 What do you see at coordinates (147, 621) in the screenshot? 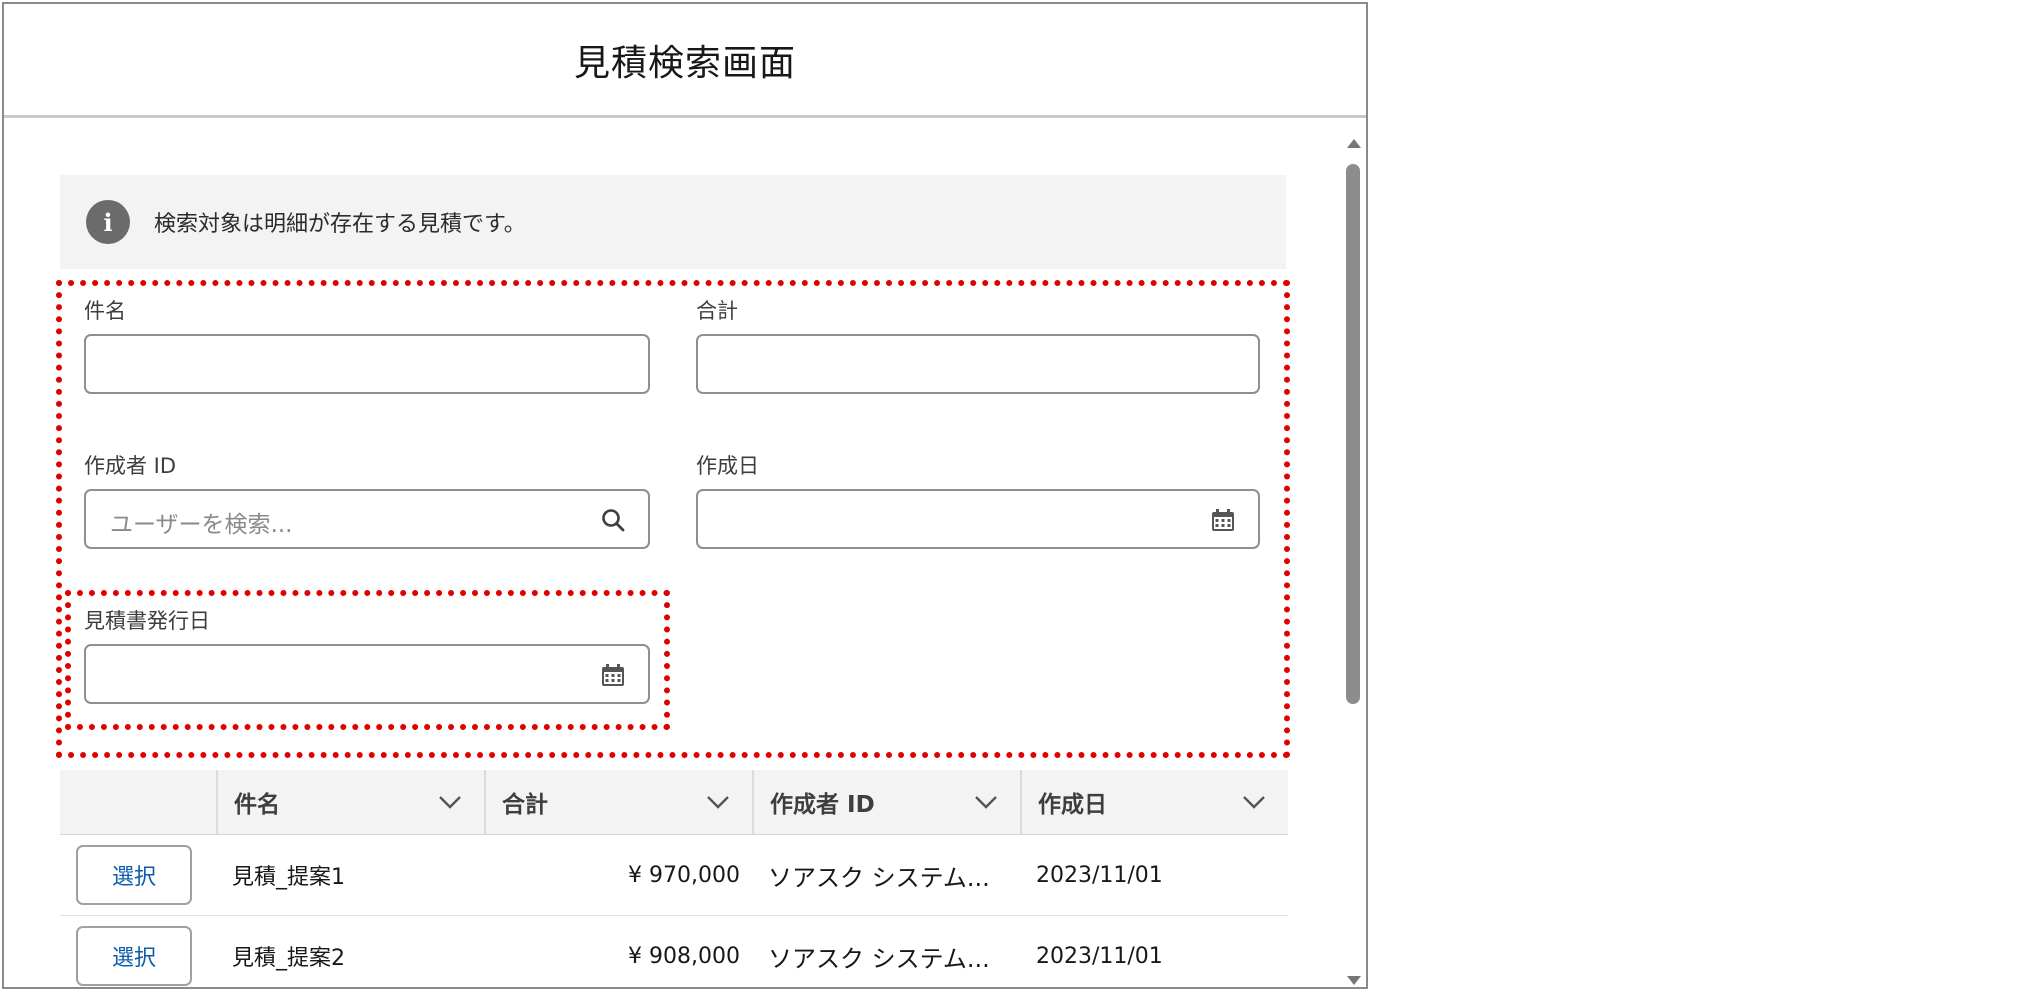
I see `quote-issue-date-label: 見積書発行日` at bounding box center [147, 621].